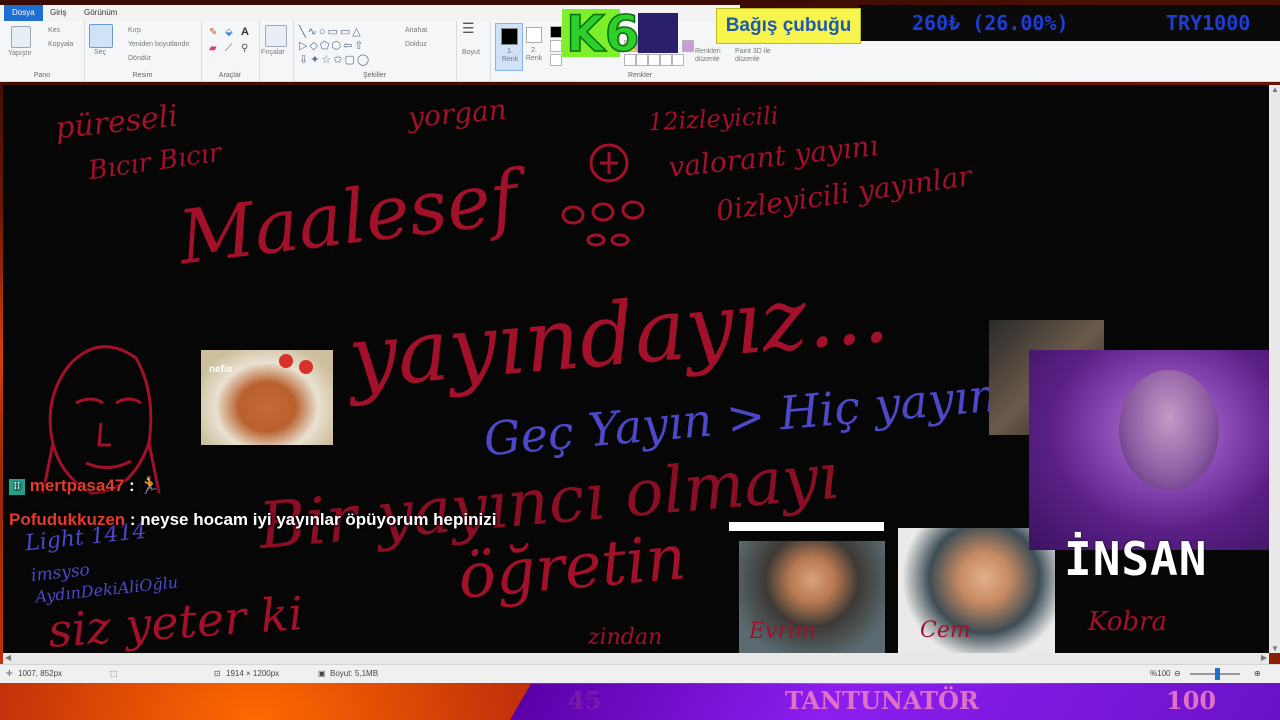 Image resolution: width=1280 pixels, height=720 pixels. What do you see at coordinates (276, 36) in the screenshot?
I see `brush-icon` at bounding box center [276, 36].